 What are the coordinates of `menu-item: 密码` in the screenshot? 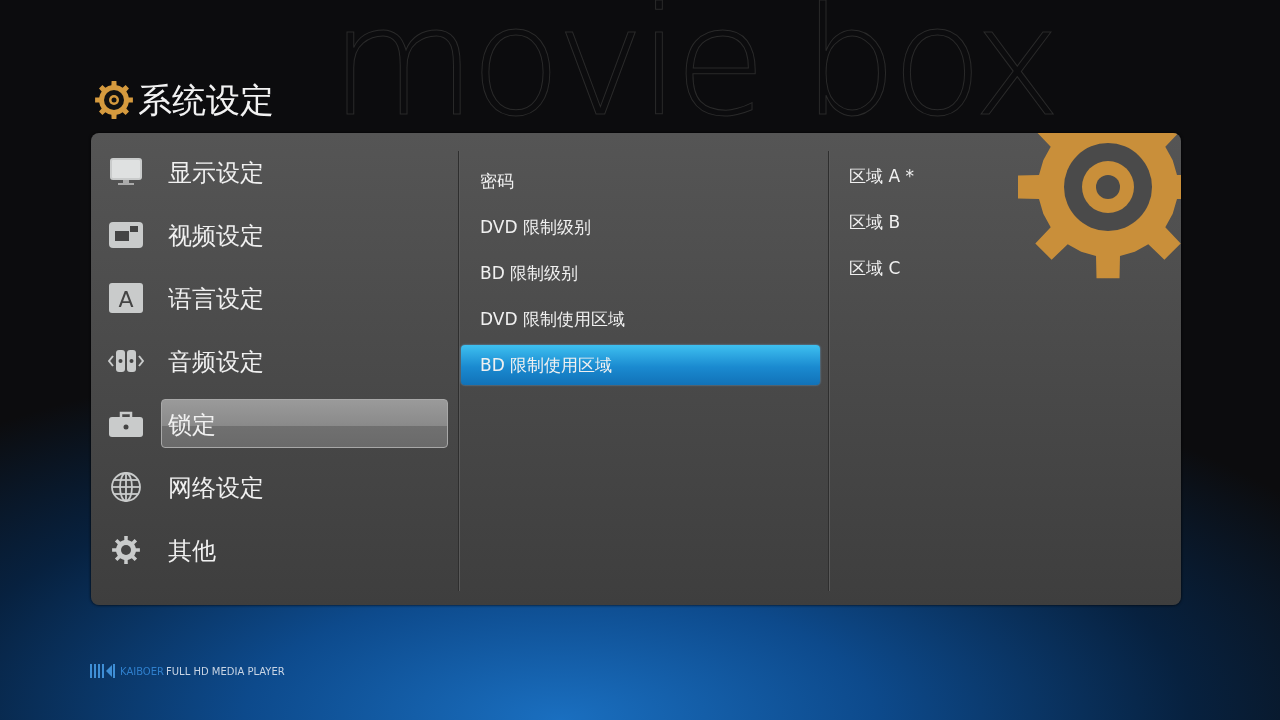 It's located at (640, 181).